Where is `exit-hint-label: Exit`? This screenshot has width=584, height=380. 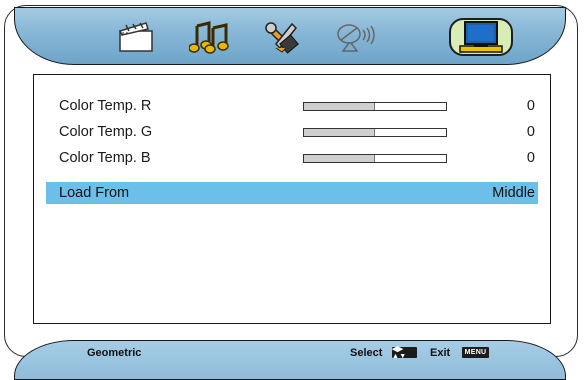 exit-hint-label: Exit is located at coordinates (440, 353).